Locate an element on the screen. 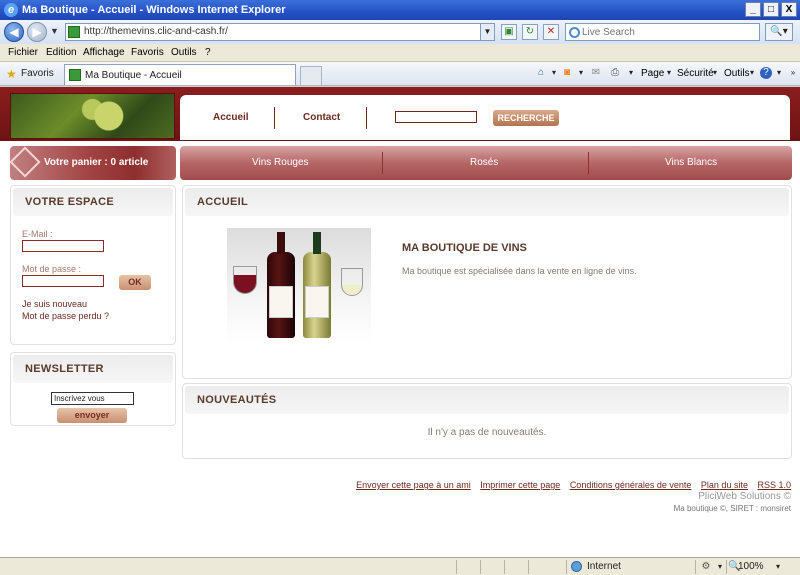 The width and height of the screenshot is (800, 575). mail-icon: ✉ is located at coordinates (596, 73).